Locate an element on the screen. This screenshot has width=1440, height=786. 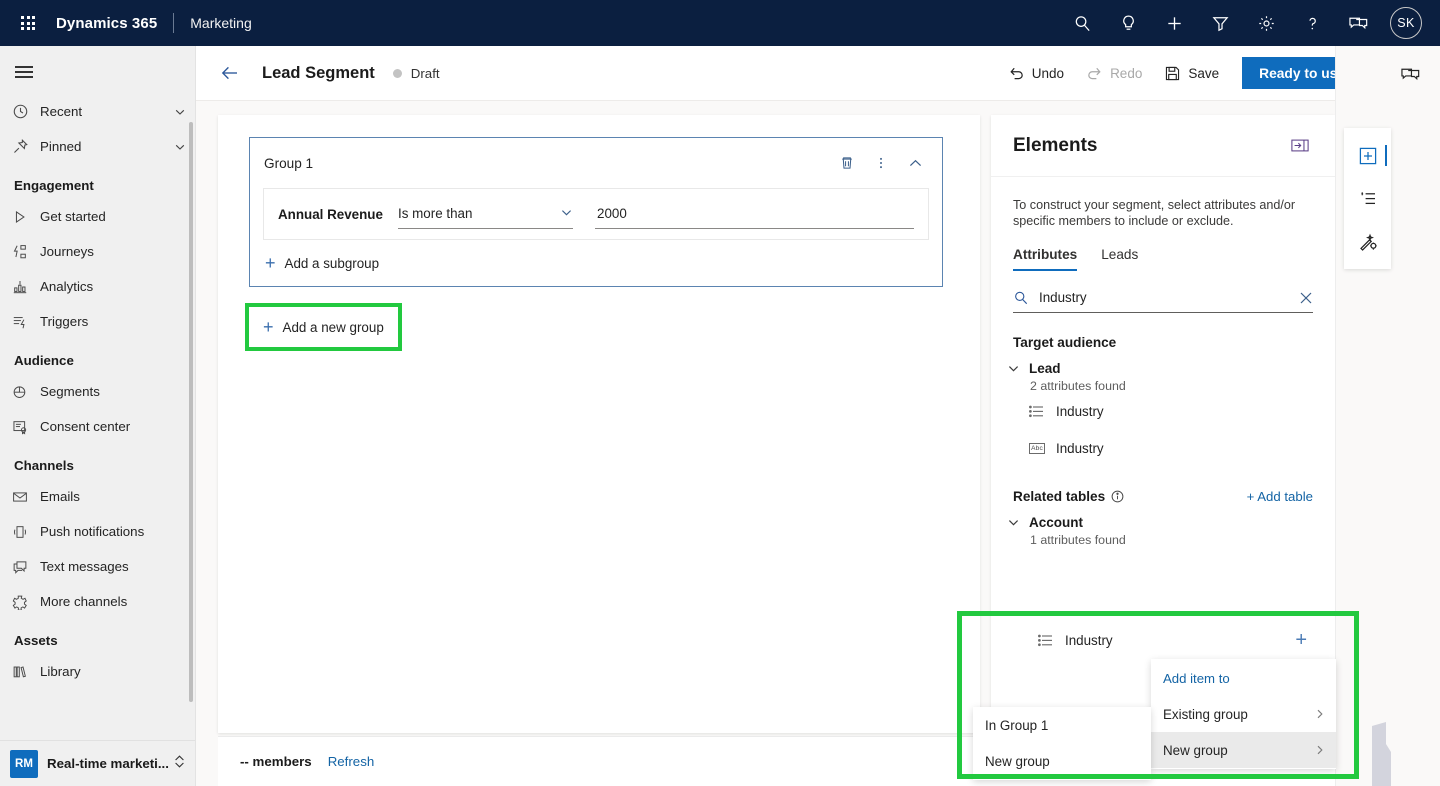
feedback-icon is located at coordinates (1357, 23).